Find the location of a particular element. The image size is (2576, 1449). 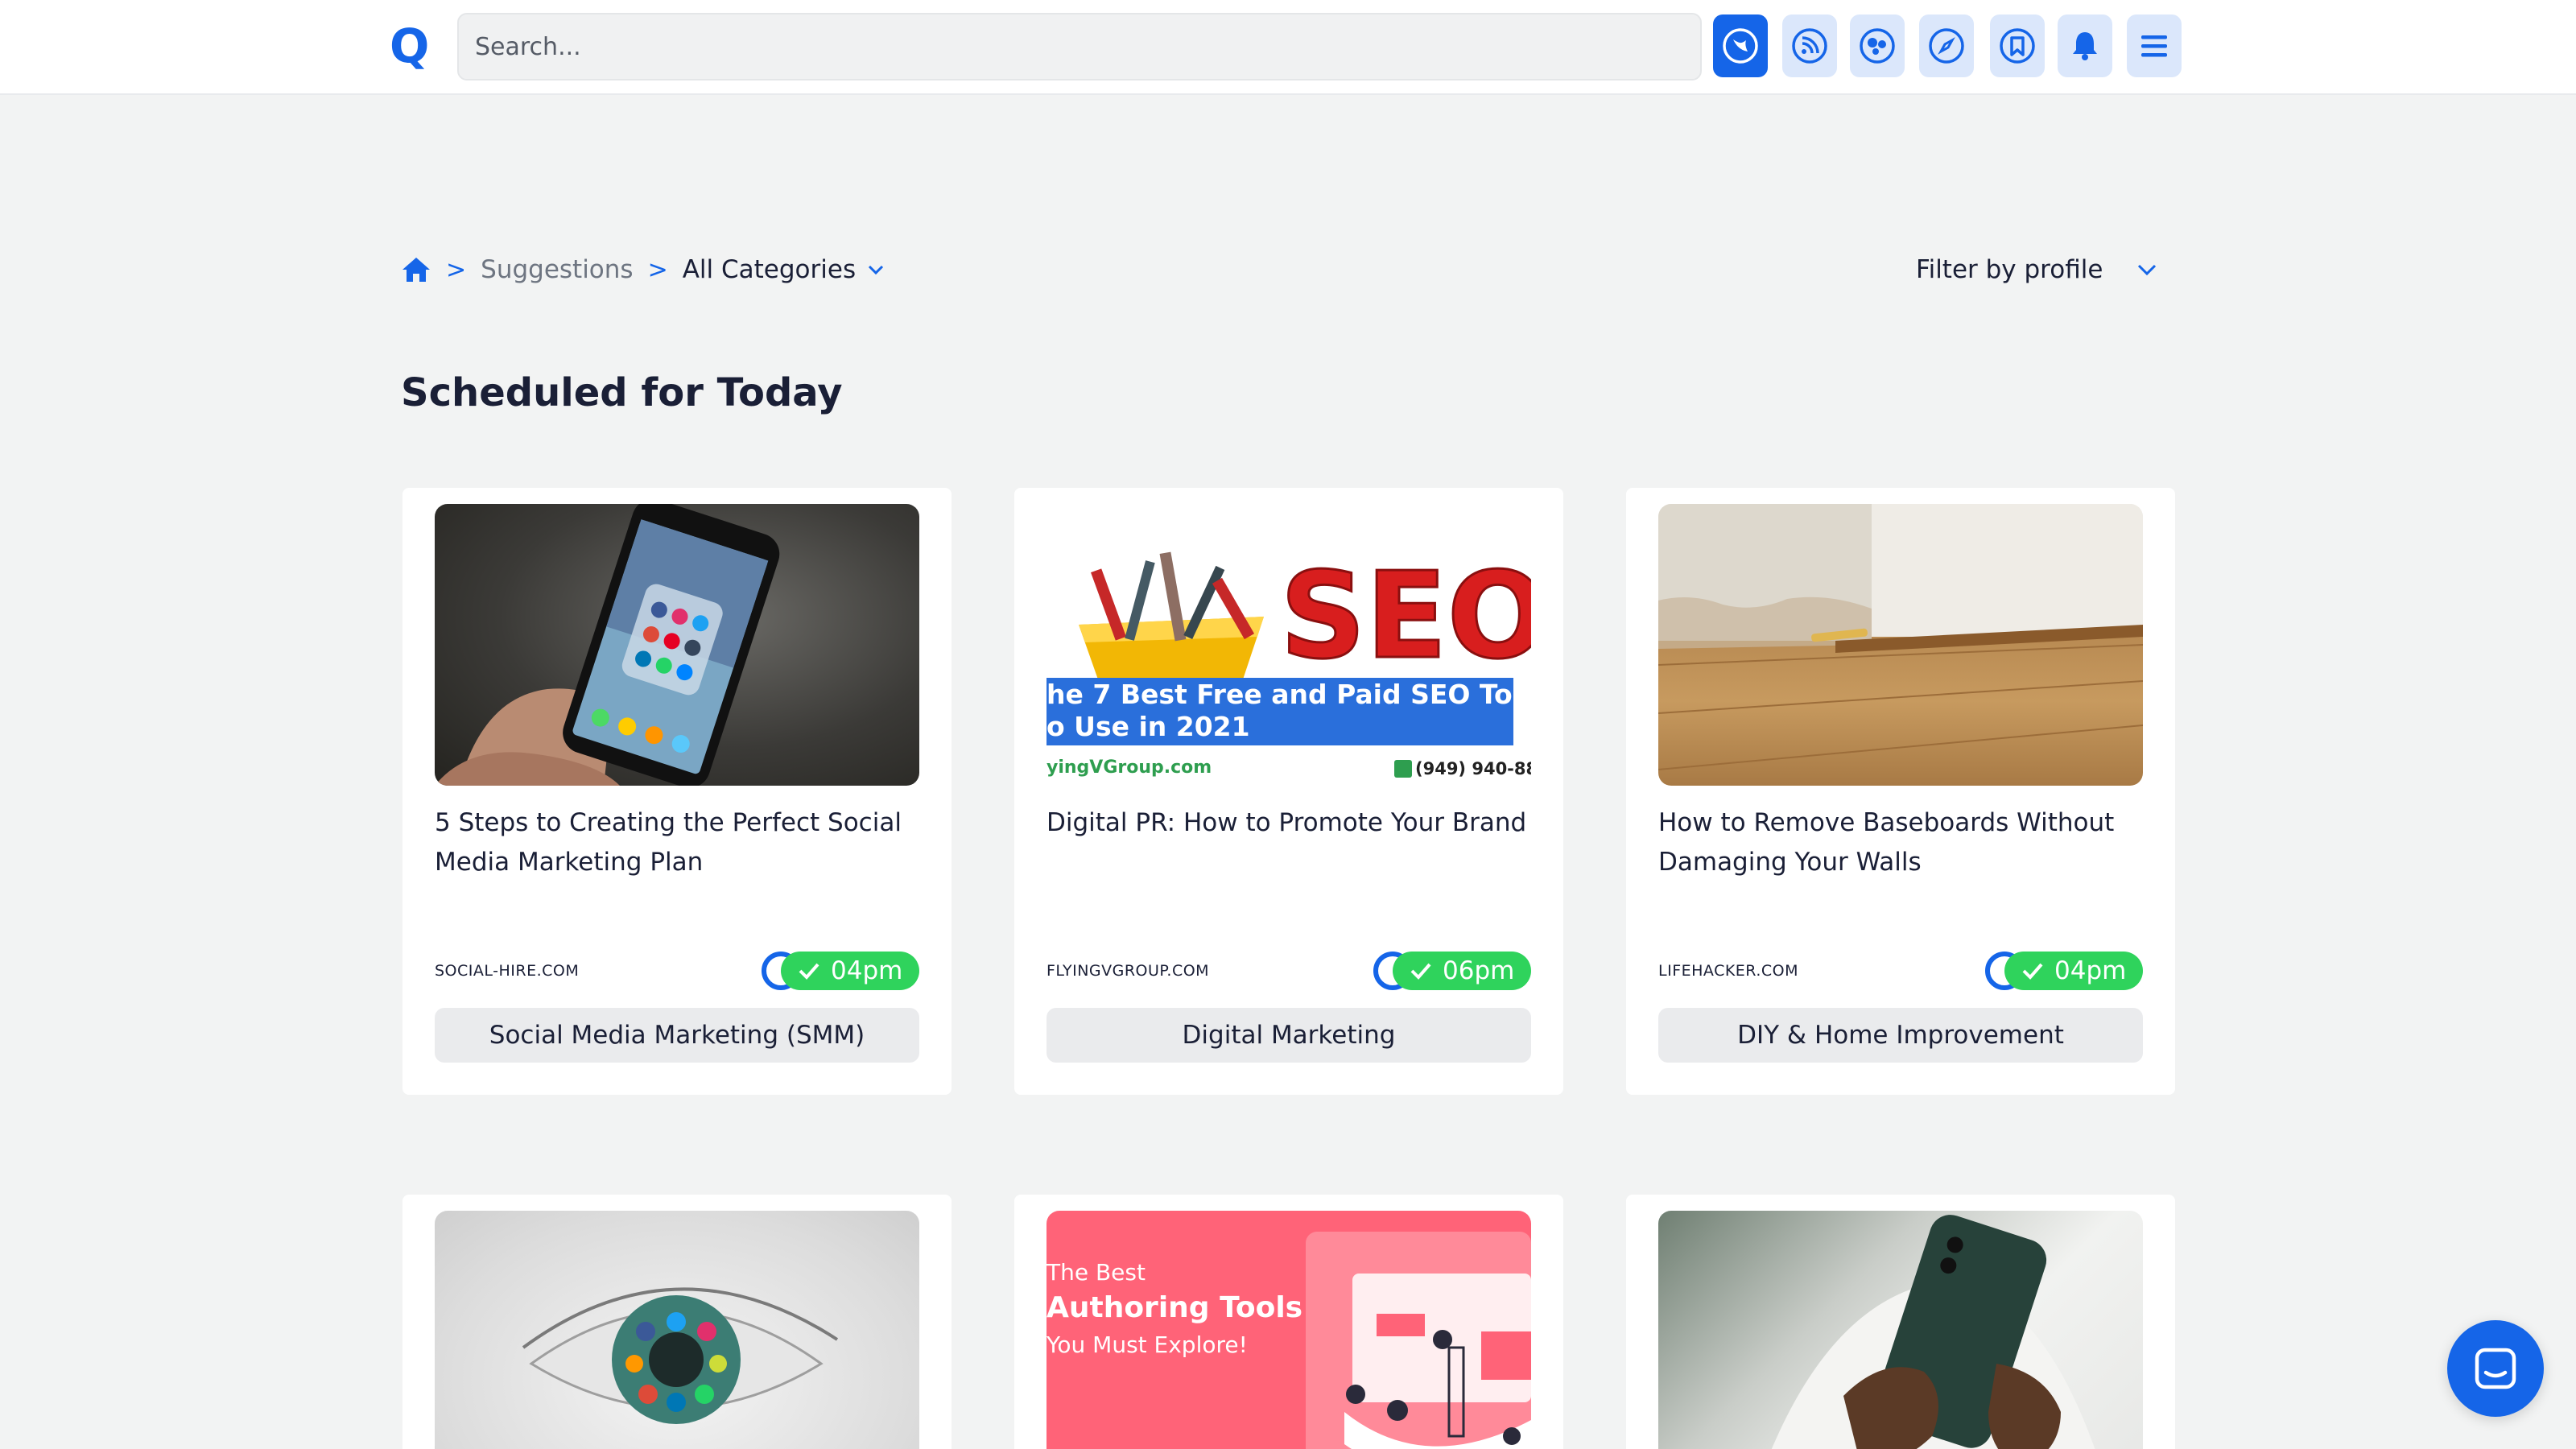

seo-banner-line1: he 7 Best Free and Paid SEO Tools is located at coordinates (1288, 694).